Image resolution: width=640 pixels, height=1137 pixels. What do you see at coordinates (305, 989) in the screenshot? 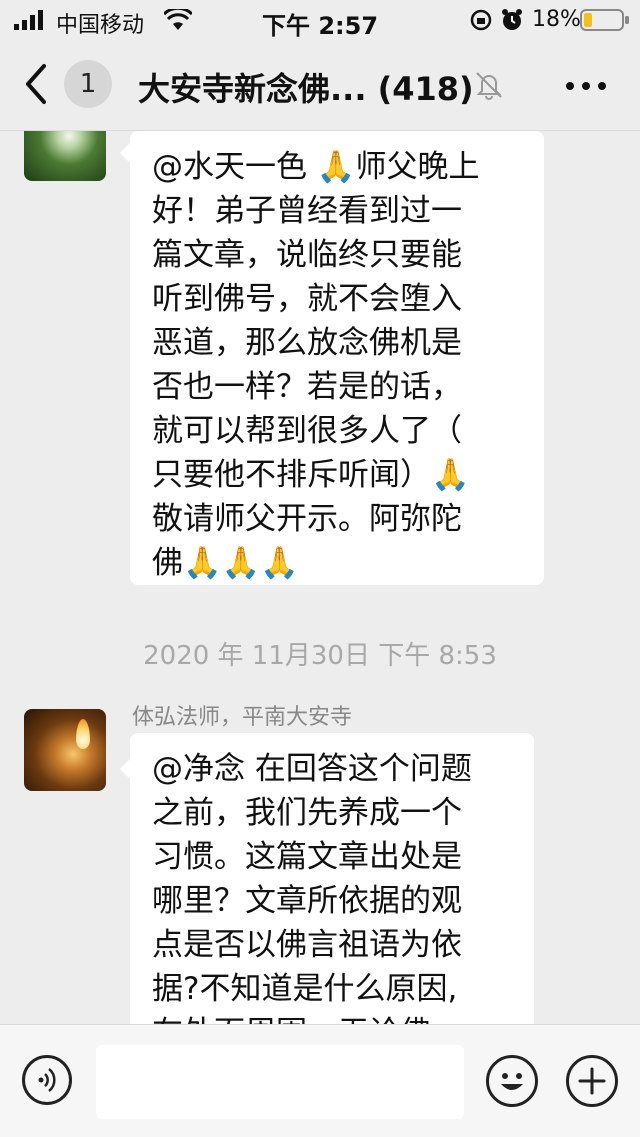
I see `message-line: 据?不知道是什么原因,` at bounding box center [305, 989].